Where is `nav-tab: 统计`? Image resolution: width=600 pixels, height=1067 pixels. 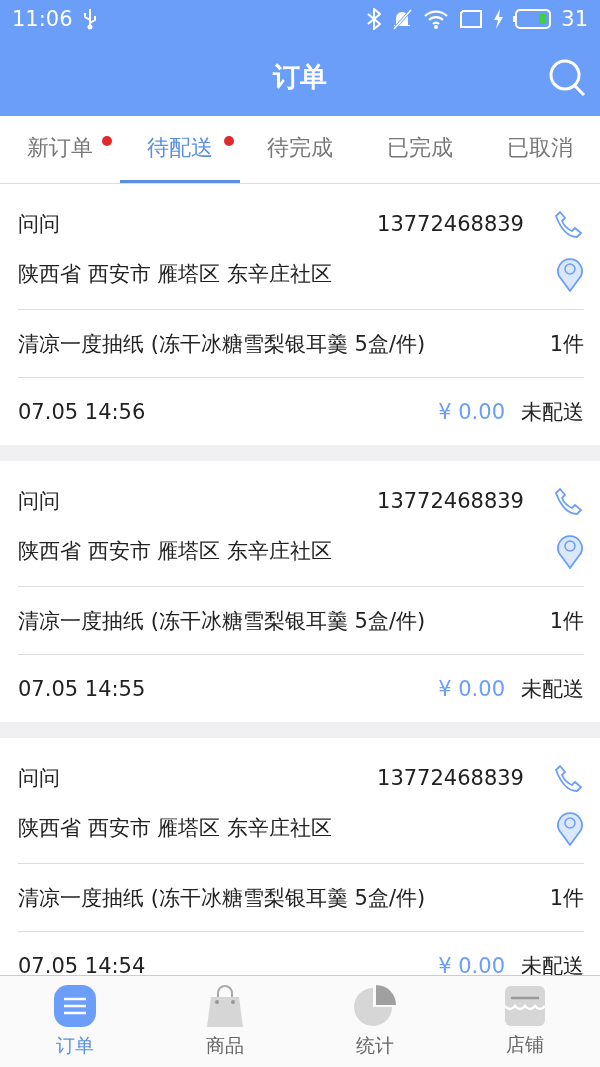 nav-tab: 统计 is located at coordinates (375, 1021).